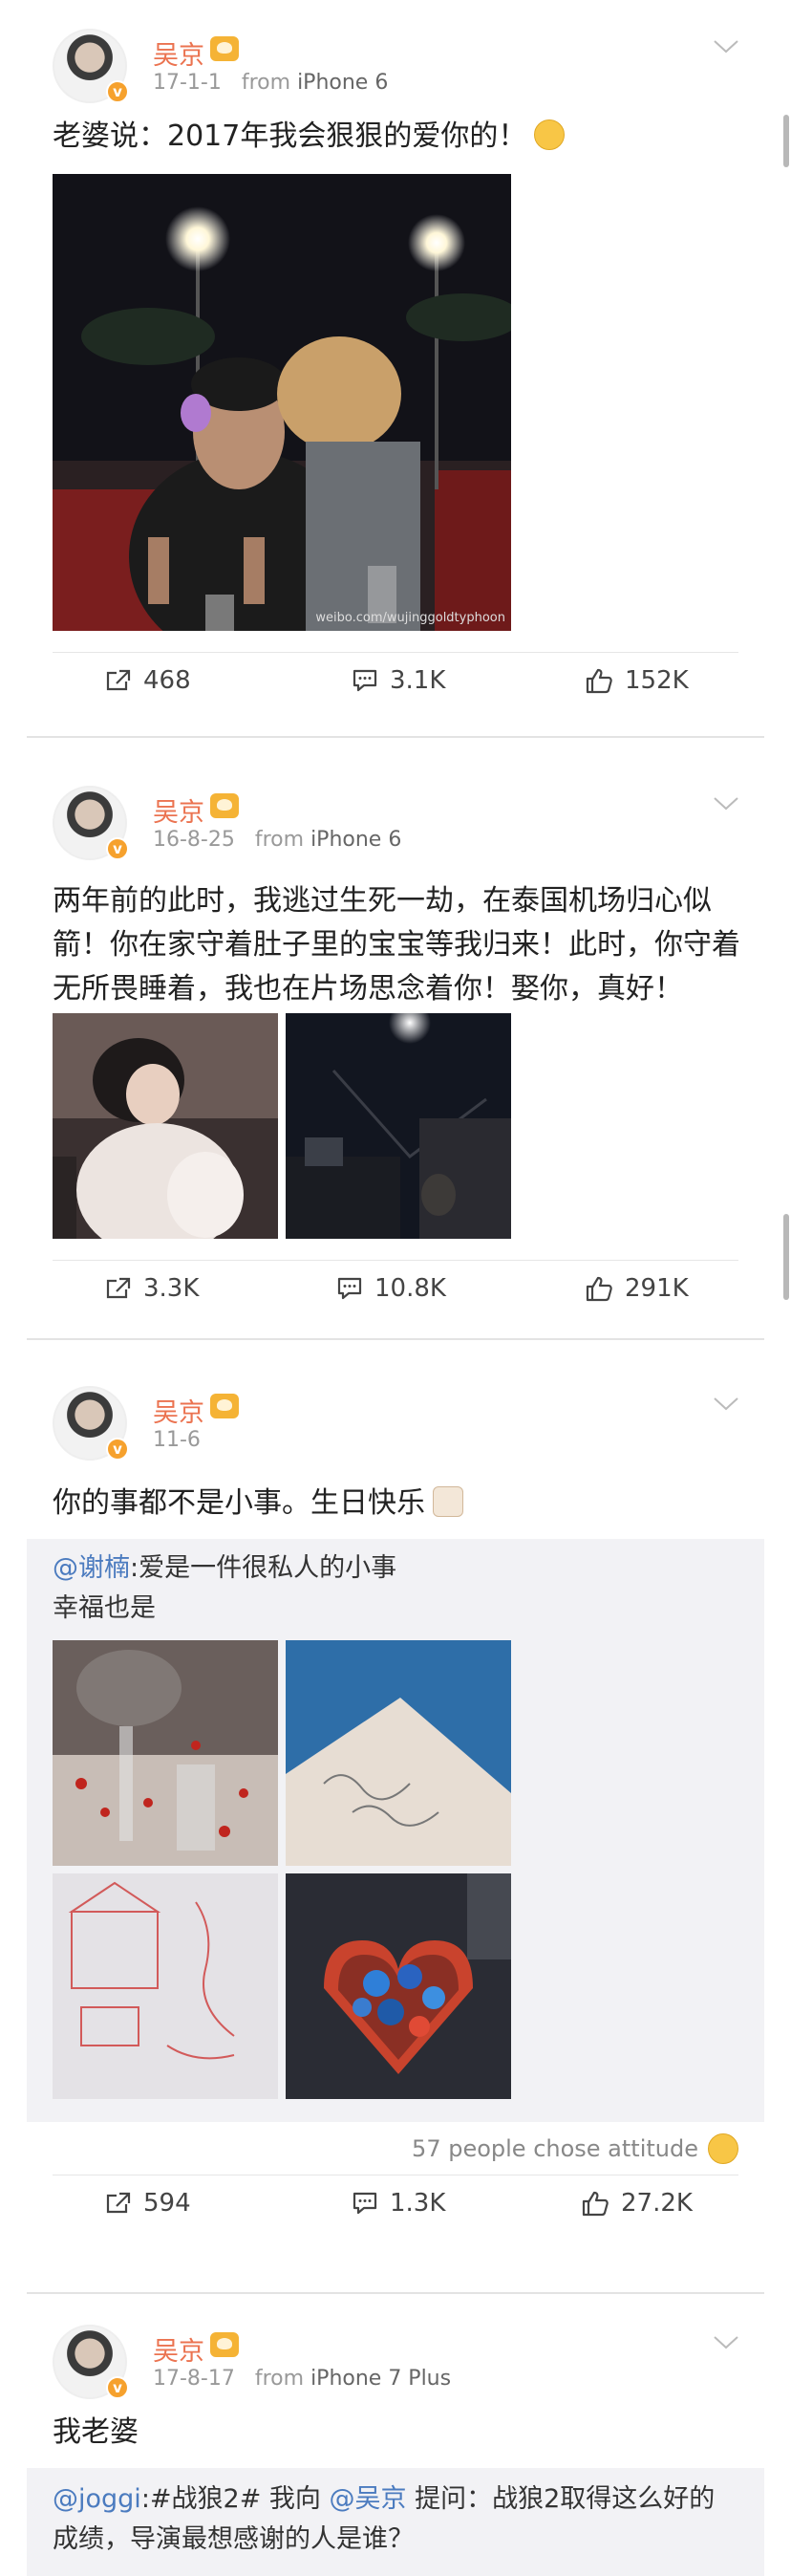 The height and width of the screenshot is (2576, 791). I want to click on comment-count: 1.3K, so click(418, 2203).